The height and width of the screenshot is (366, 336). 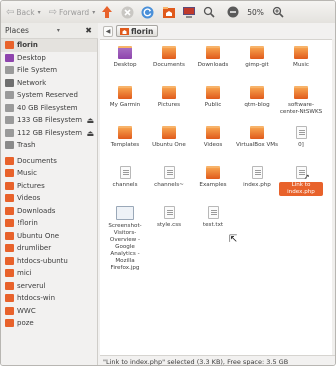 I want to click on sidebar-item: Videos, so click(x=49, y=198).